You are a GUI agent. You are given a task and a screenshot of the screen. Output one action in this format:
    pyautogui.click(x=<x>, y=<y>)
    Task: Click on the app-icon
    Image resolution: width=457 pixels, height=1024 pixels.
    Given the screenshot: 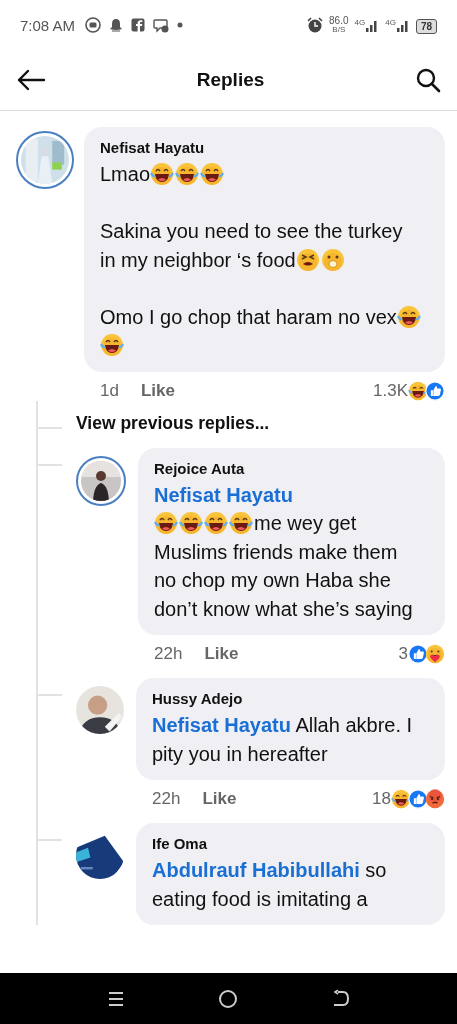 What is the action you would take?
    pyautogui.click(x=138, y=25)
    